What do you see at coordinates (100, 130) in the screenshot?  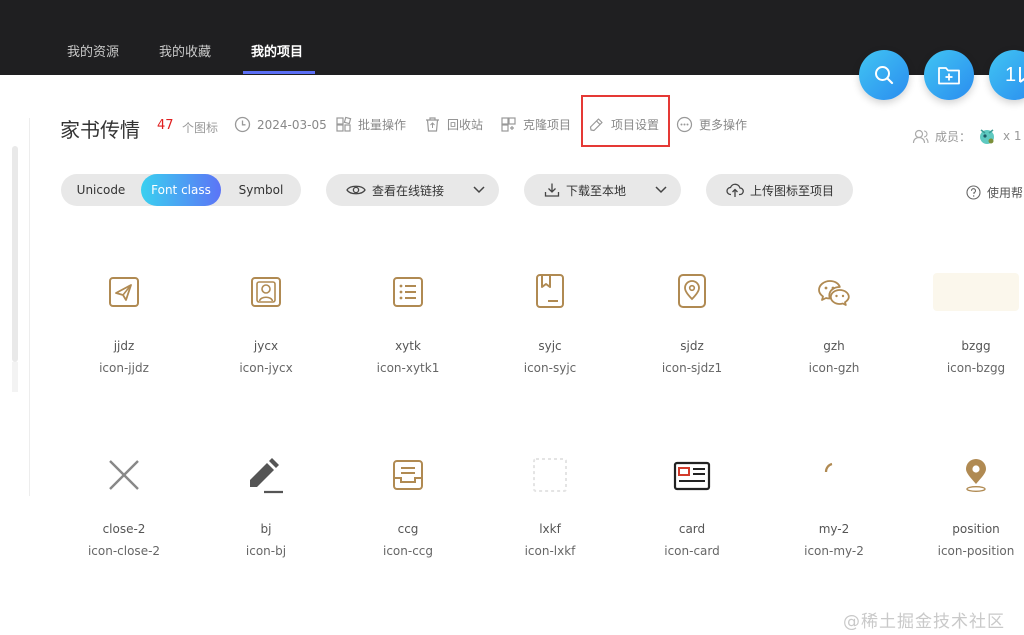 I see `project-title: 家书传情` at bounding box center [100, 130].